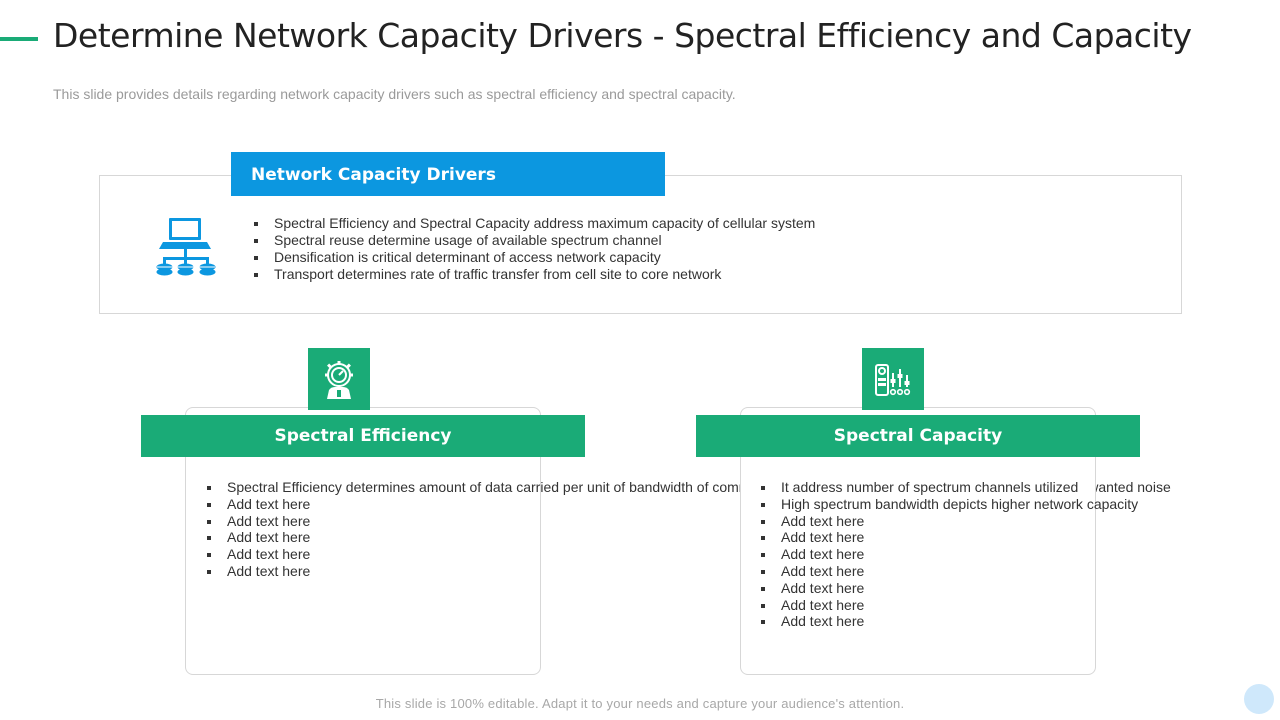  I want to click on capacity-icon-box, so click(893, 379).